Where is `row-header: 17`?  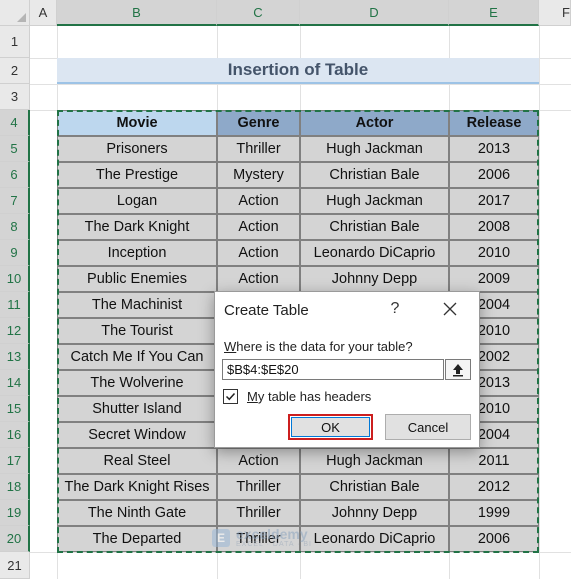
row-header: 17 is located at coordinates (15, 461).